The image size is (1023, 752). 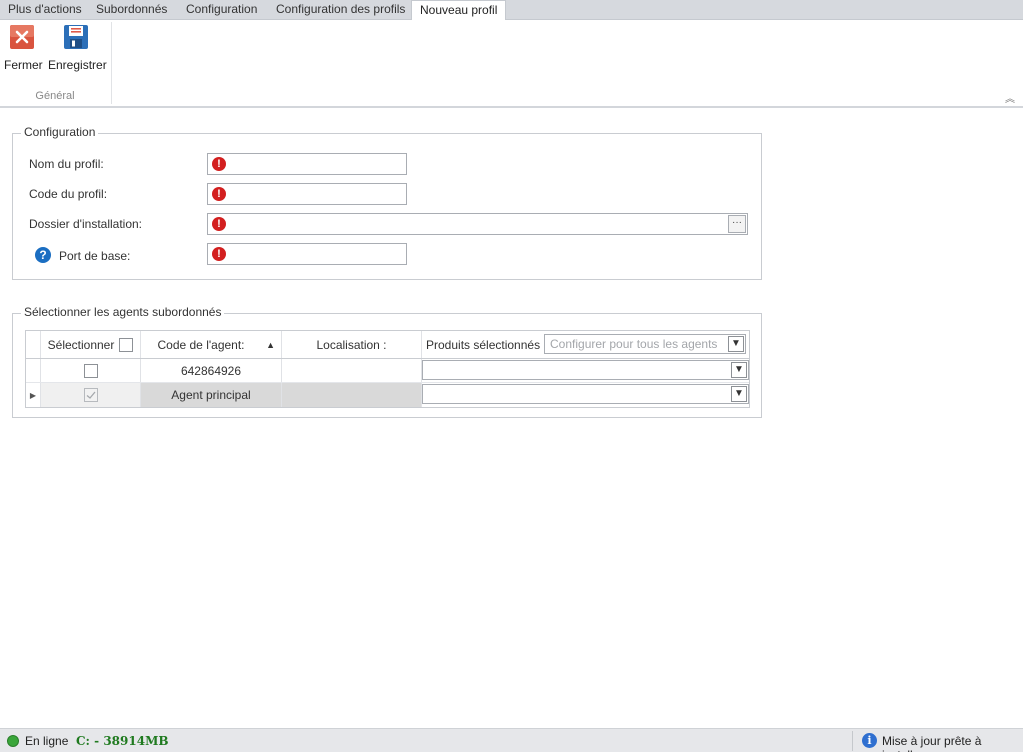 I want to click on ribbon-group-general-label: Général, so click(x=55, y=96).